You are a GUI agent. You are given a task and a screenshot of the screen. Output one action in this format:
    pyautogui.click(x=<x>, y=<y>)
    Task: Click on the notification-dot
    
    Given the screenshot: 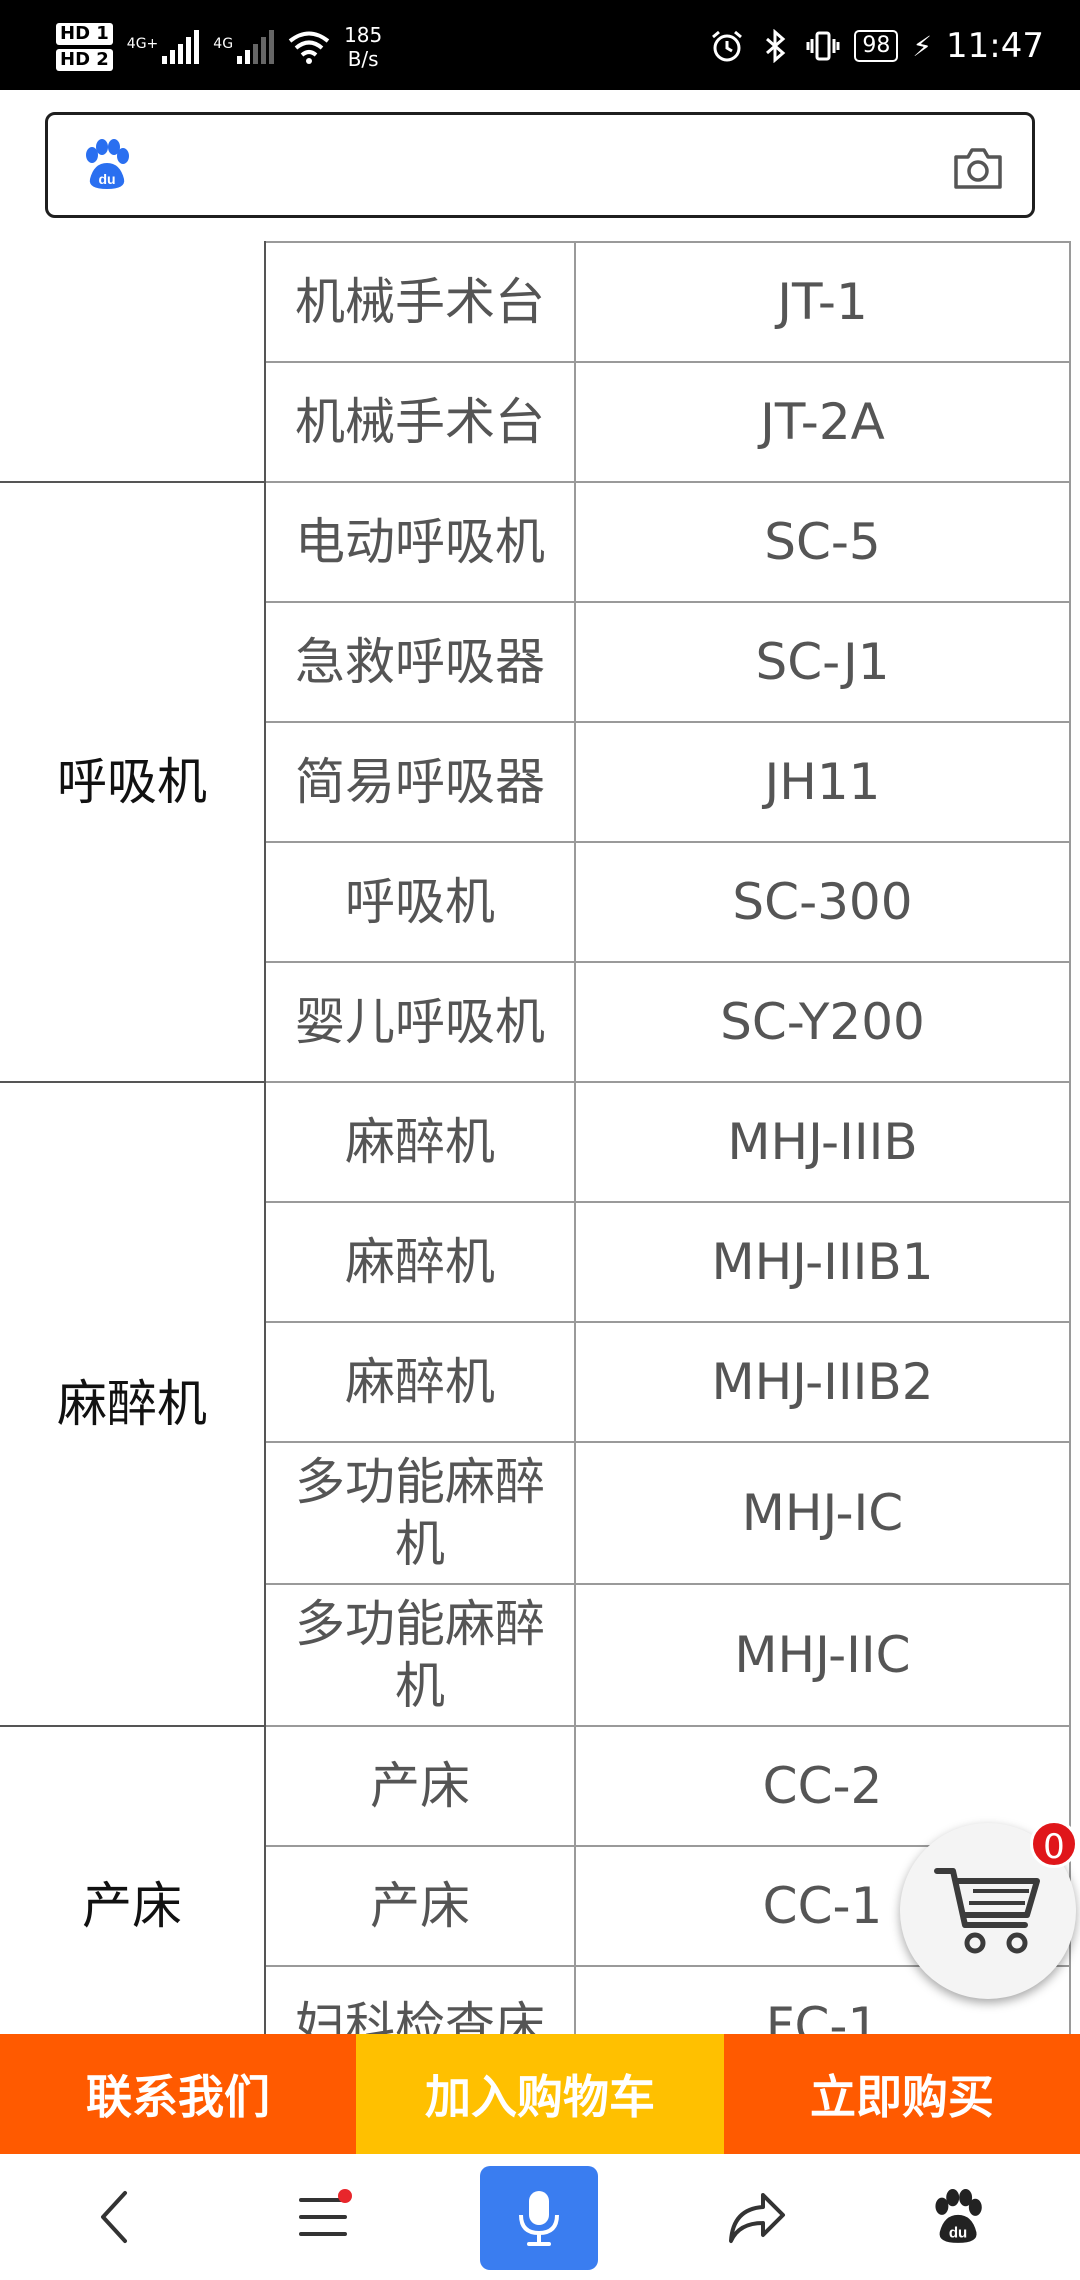 What is the action you would take?
    pyautogui.click(x=345, y=2196)
    